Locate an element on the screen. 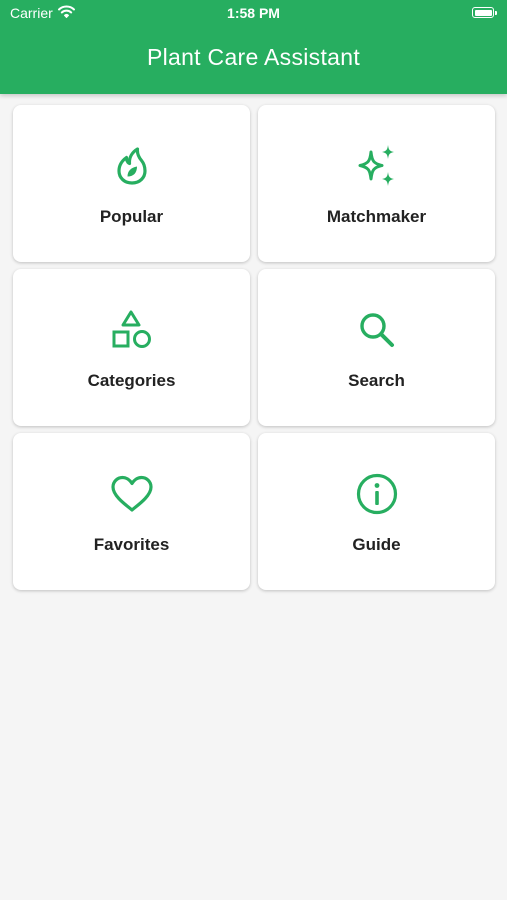  guide-card: Guide is located at coordinates (376, 511).